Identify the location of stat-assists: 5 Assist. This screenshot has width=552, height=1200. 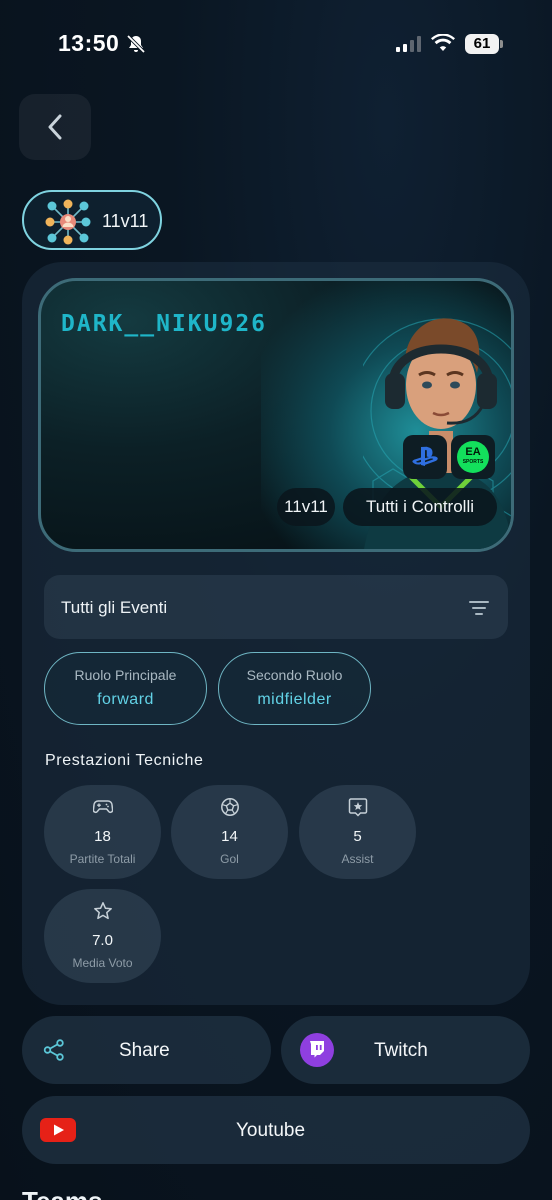
(357, 832).